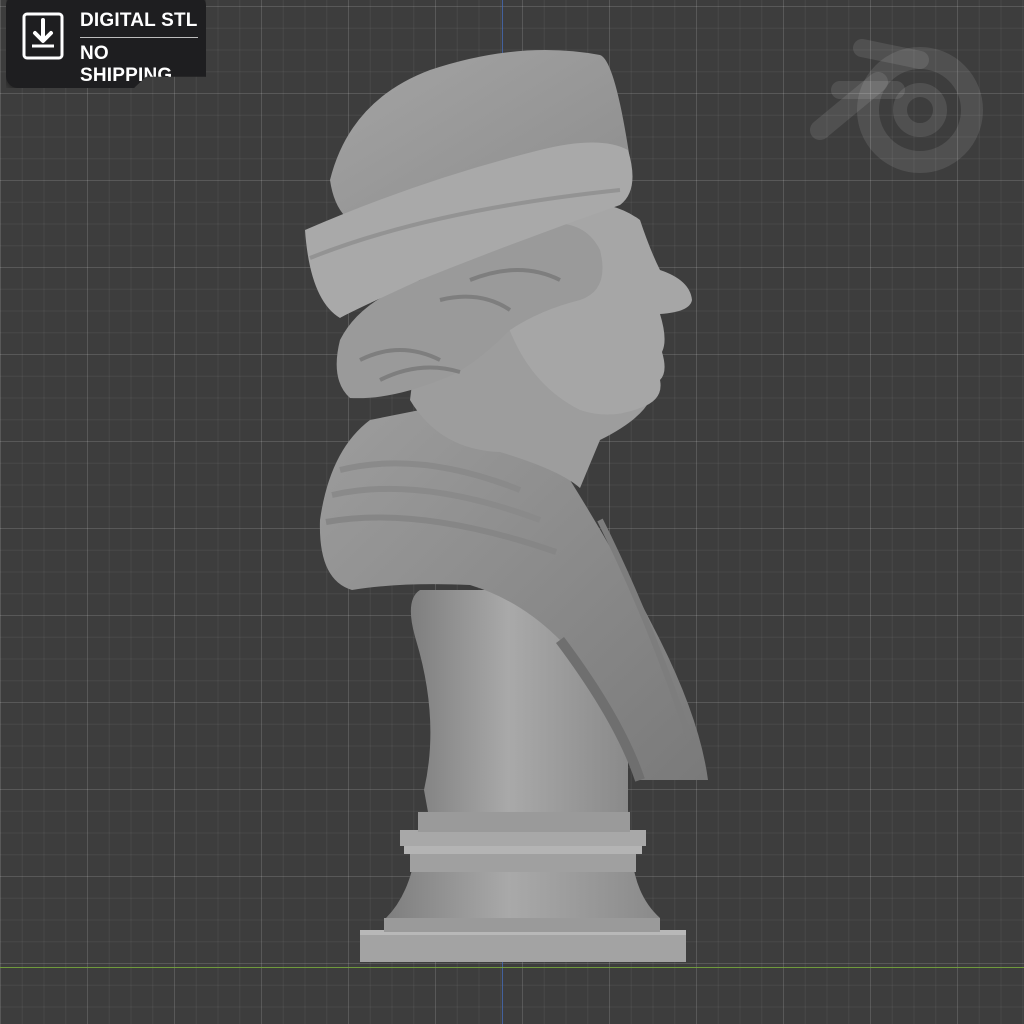 This screenshot has width=1024, height=1024. What do you see at coordinates (139, 20) in the screenshot?
I see `badge-title: DIGITAL STL` at bounding box center [139, 20].